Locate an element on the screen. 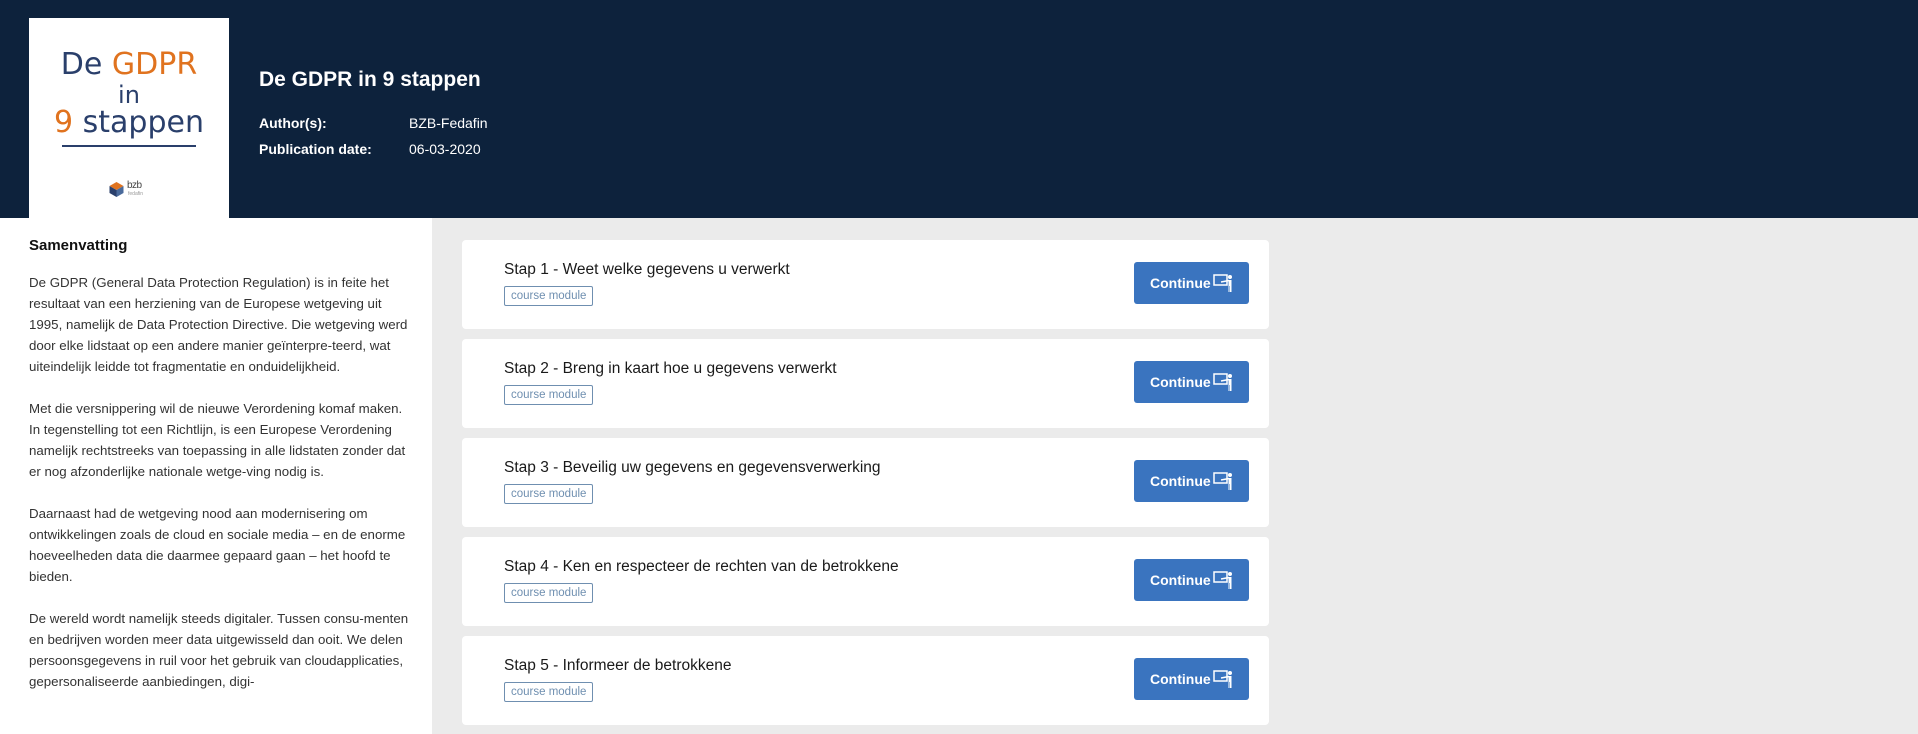 This screenshot has height=734, width=1918. course-cover-image: De GDPR in 9 stappen bzb fedafin is located at coordinates (129, 118).